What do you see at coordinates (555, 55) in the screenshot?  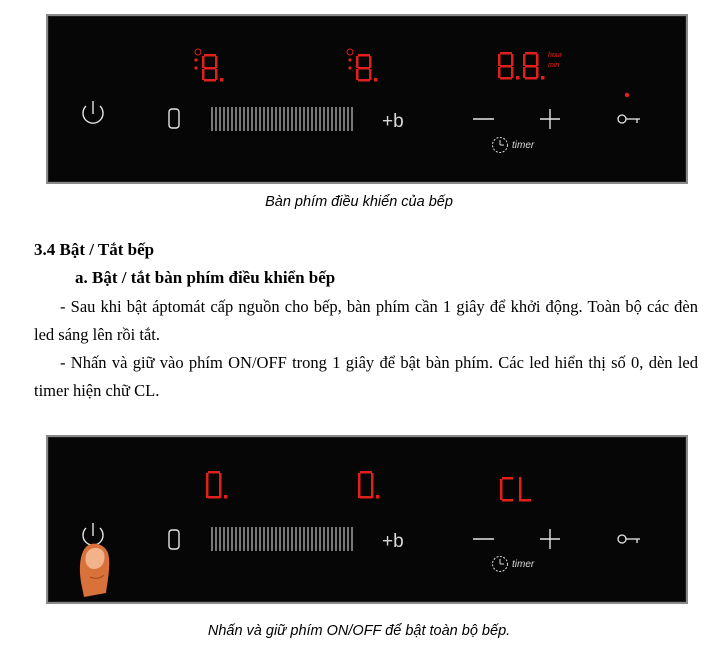 I see `hour-label: hour` at bounding box center [555, 55].